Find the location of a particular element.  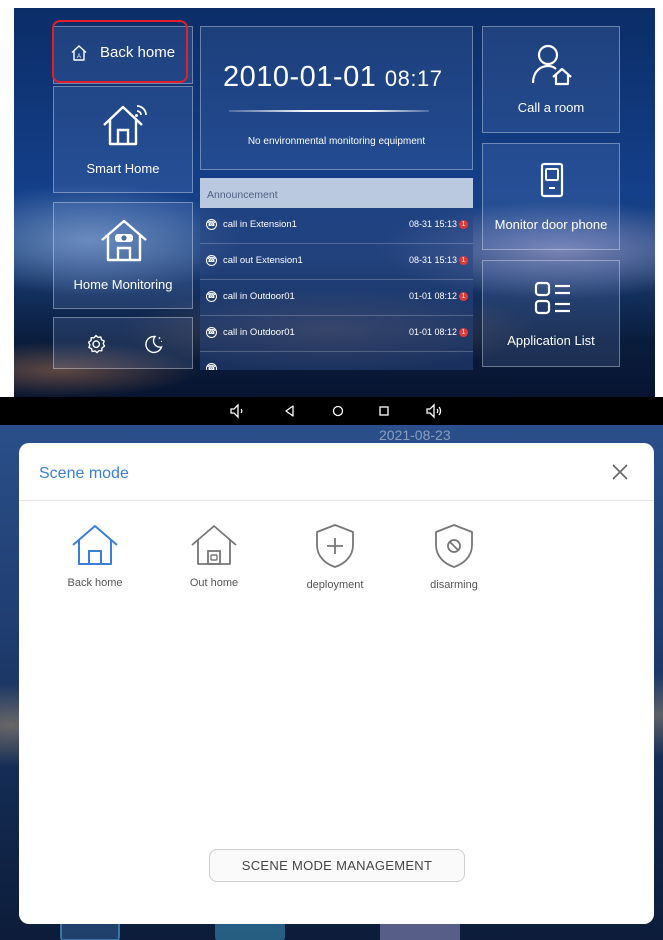

scene-deployment: deployment is located at coordinates (335, 557).